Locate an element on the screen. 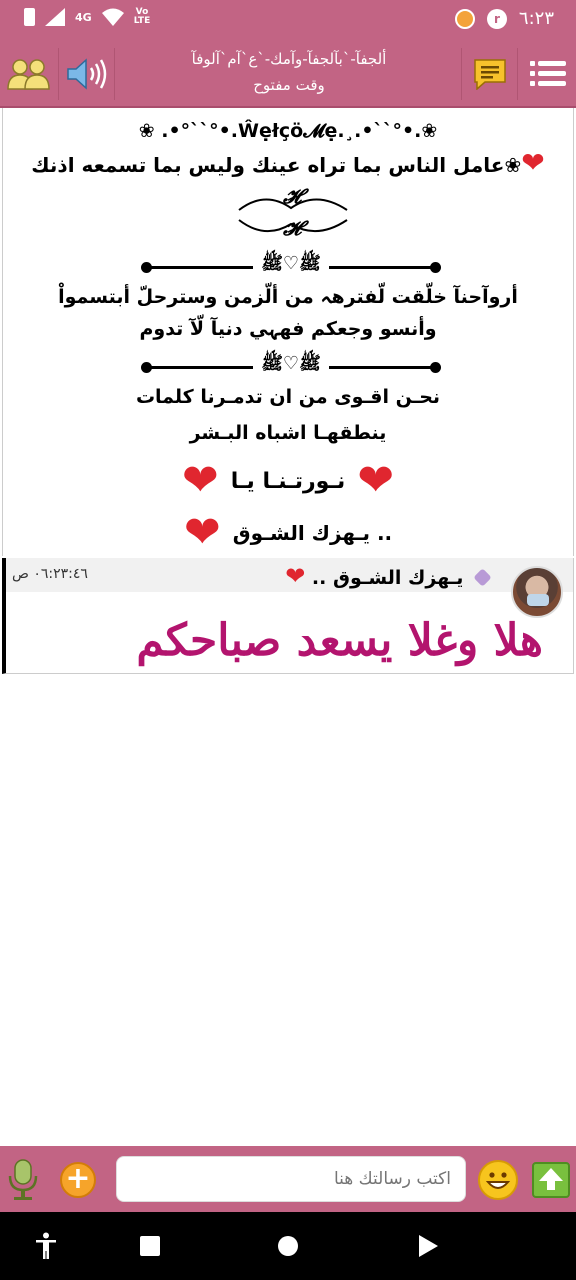  welcome-greeting: ❤ نـورتـنـا يـا ❤ is located at coordinates (288, 481).